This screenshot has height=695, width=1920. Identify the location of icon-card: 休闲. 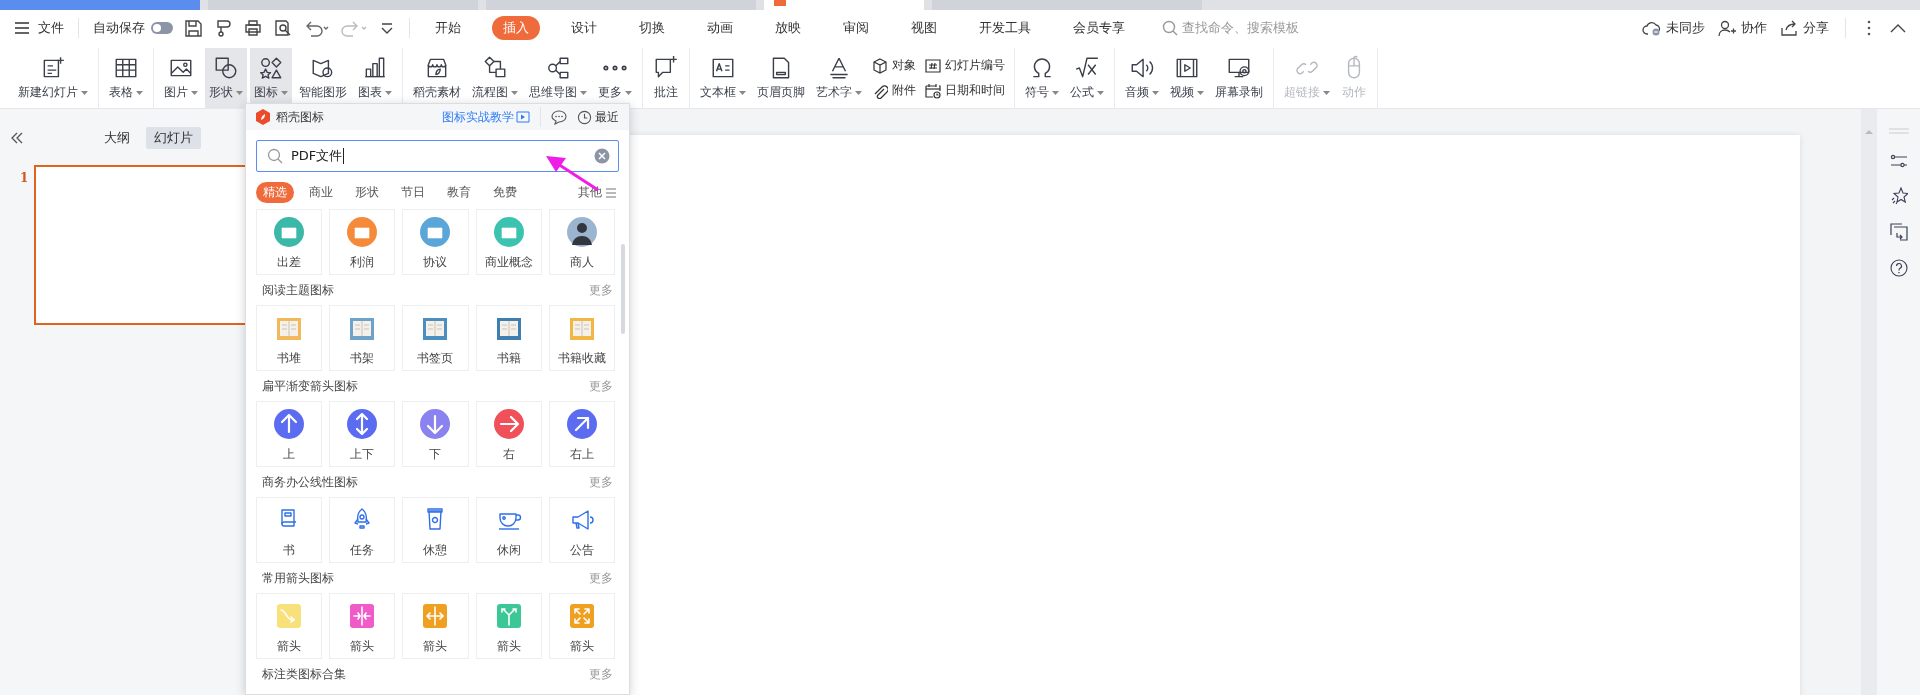
(508, 530).